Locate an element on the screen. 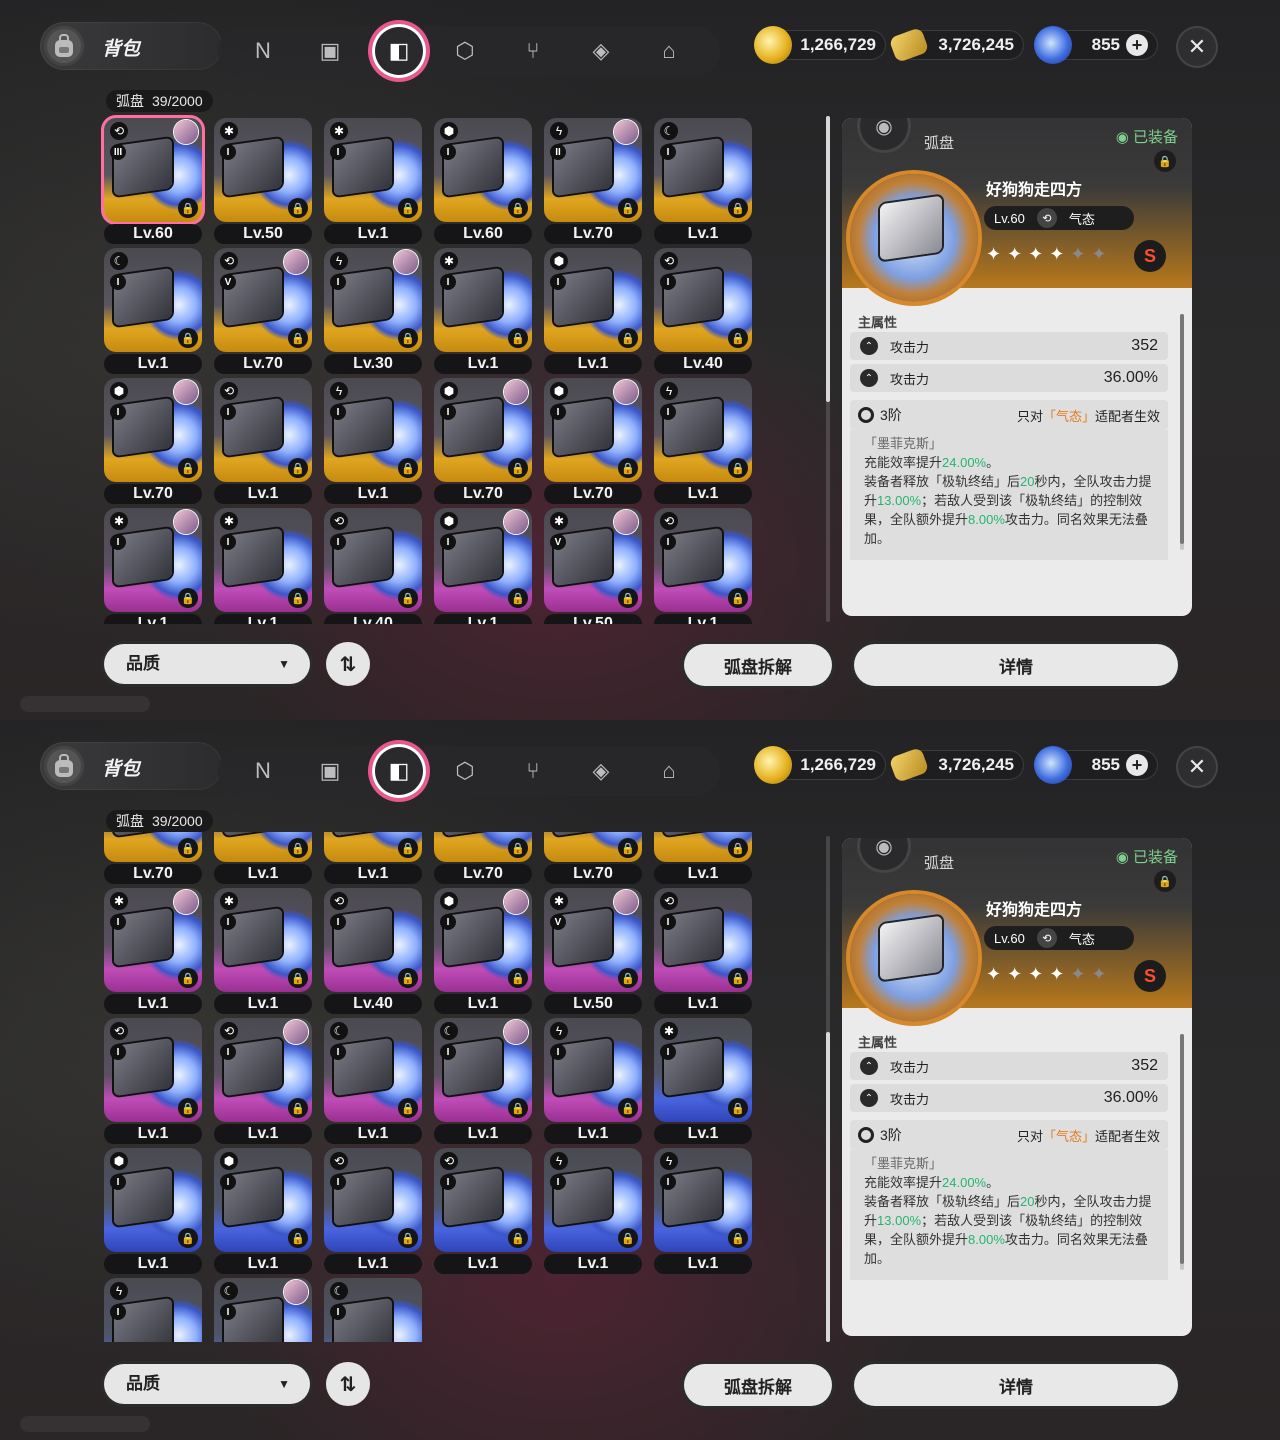  dismantle-button: 弧盘拆解 is located at coordinates (758, 665).